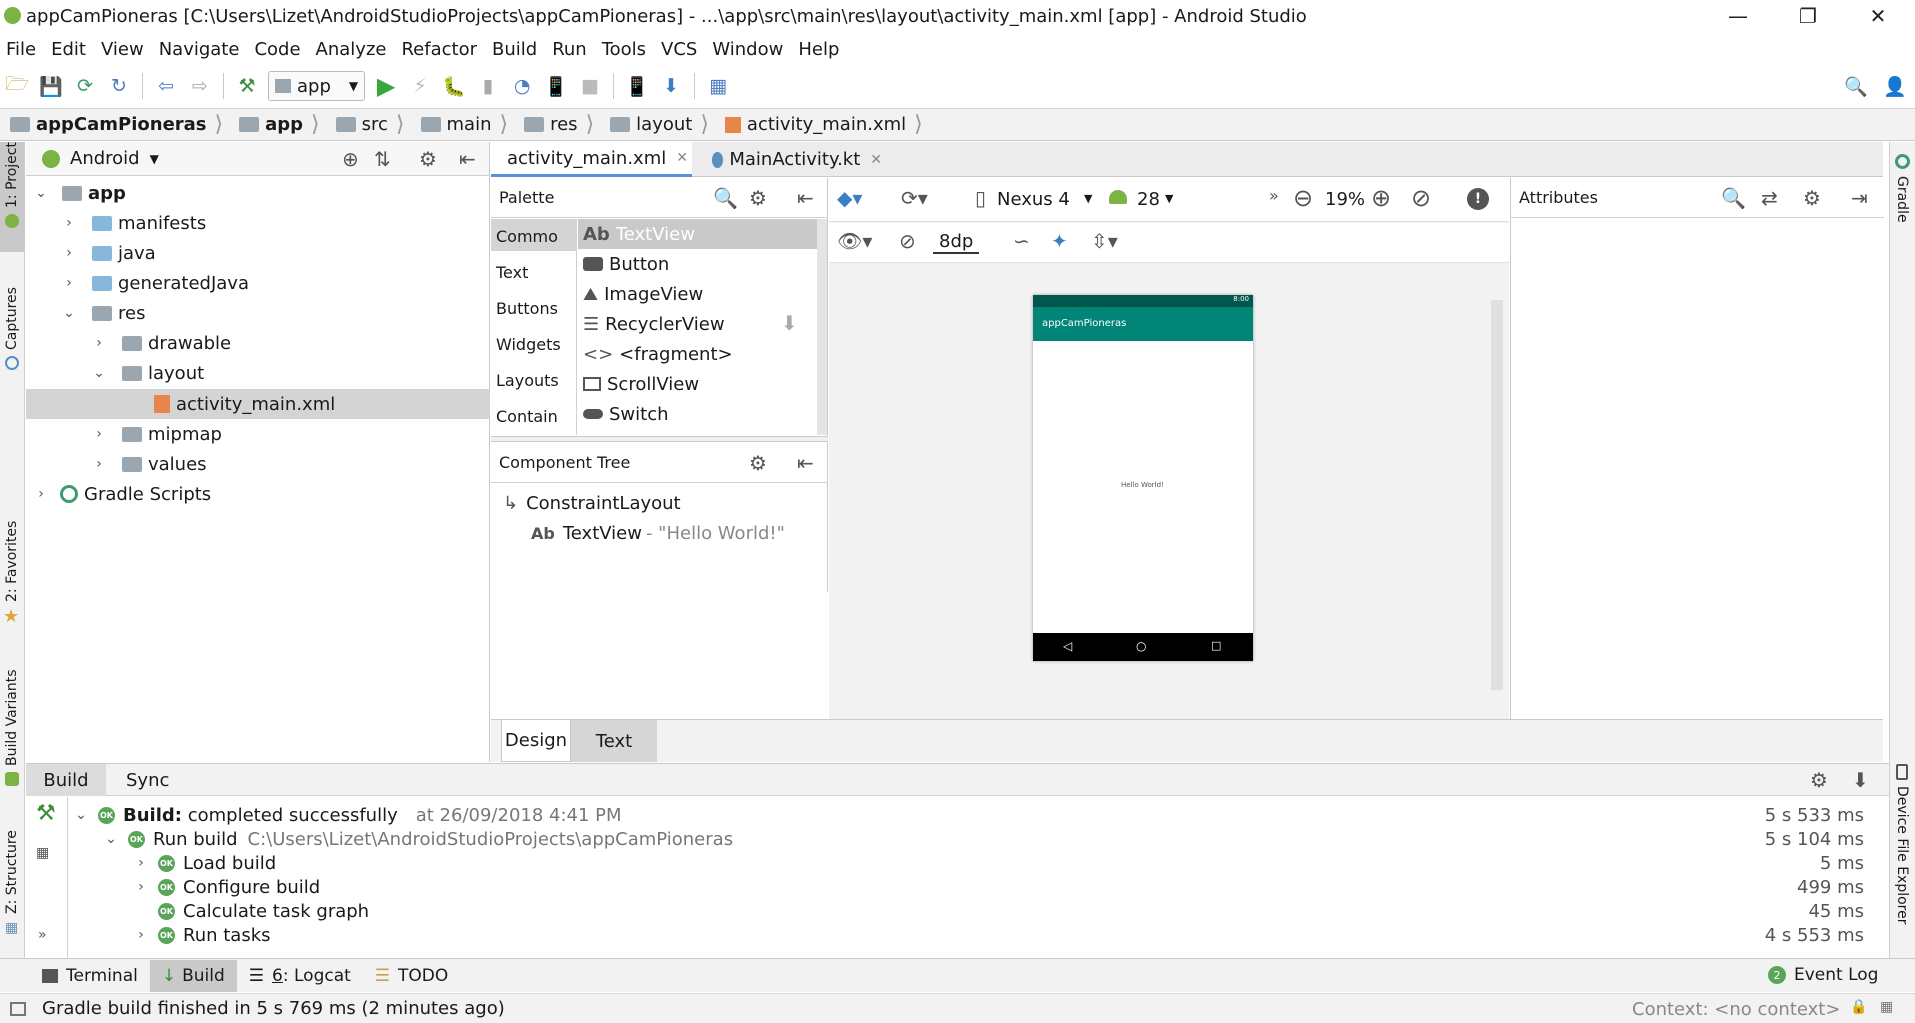 The width and height of the screenshot is (1915, 1023). Describe the element at coordinates (247, 86) in the screenshot. I see `make-project-icon: ⚒` at that location.